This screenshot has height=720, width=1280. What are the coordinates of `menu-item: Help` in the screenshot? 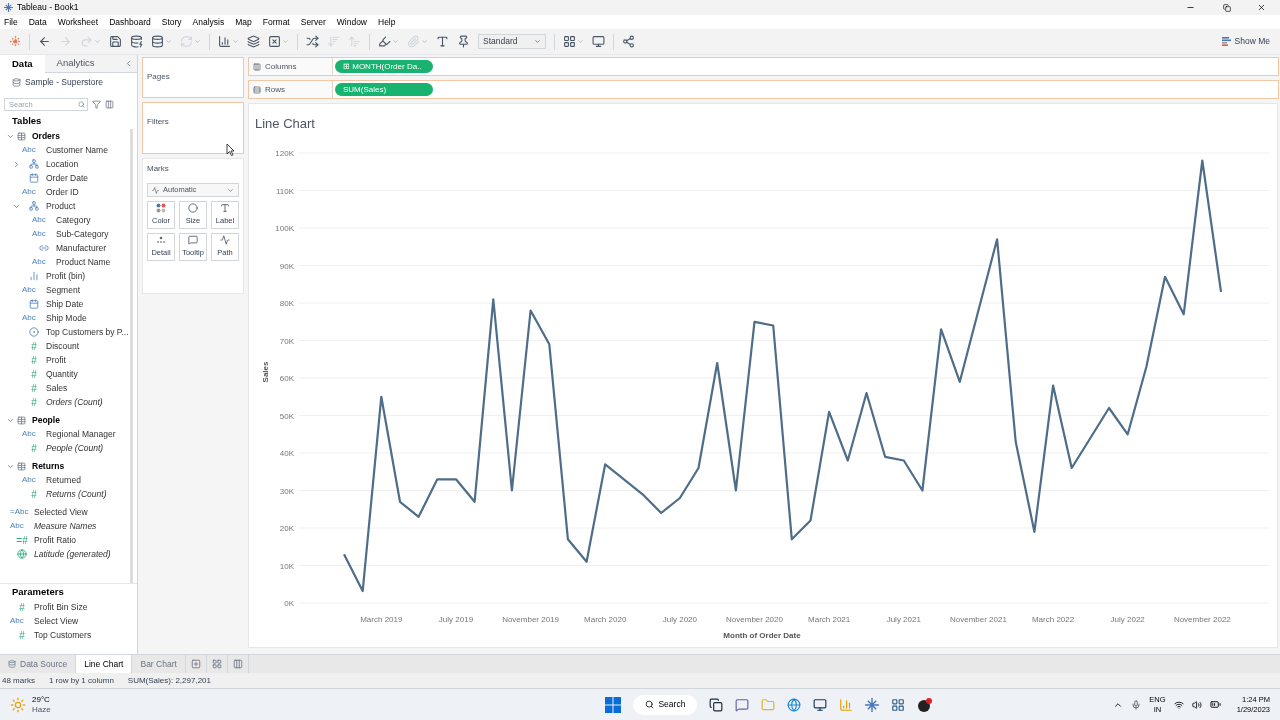 It's located at (387, 22).